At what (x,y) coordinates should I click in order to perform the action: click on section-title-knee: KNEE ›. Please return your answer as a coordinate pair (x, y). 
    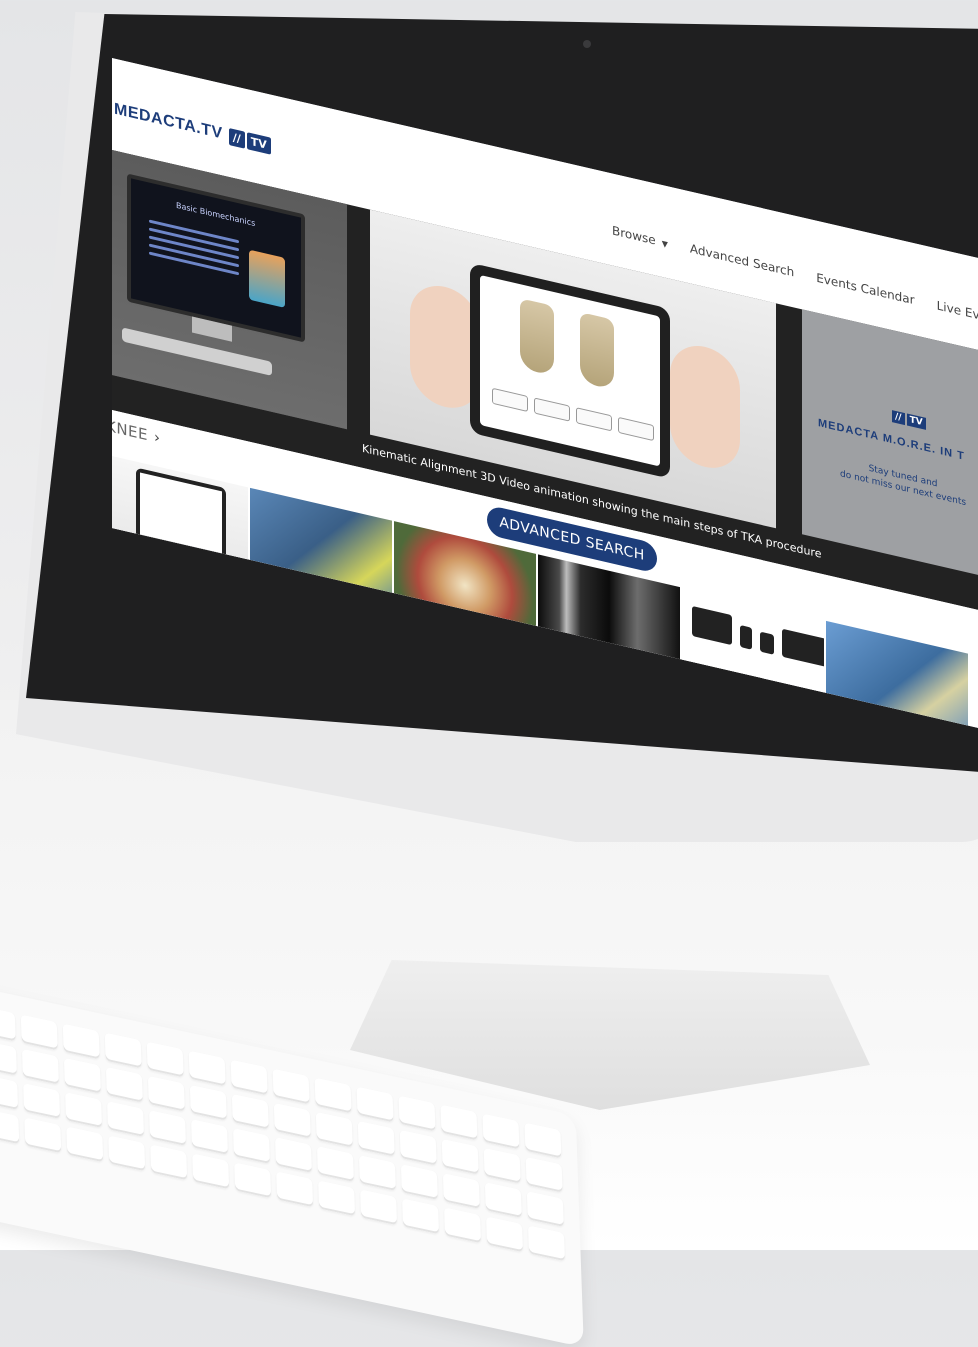
    Looking at the image, I should click on (136, 432).